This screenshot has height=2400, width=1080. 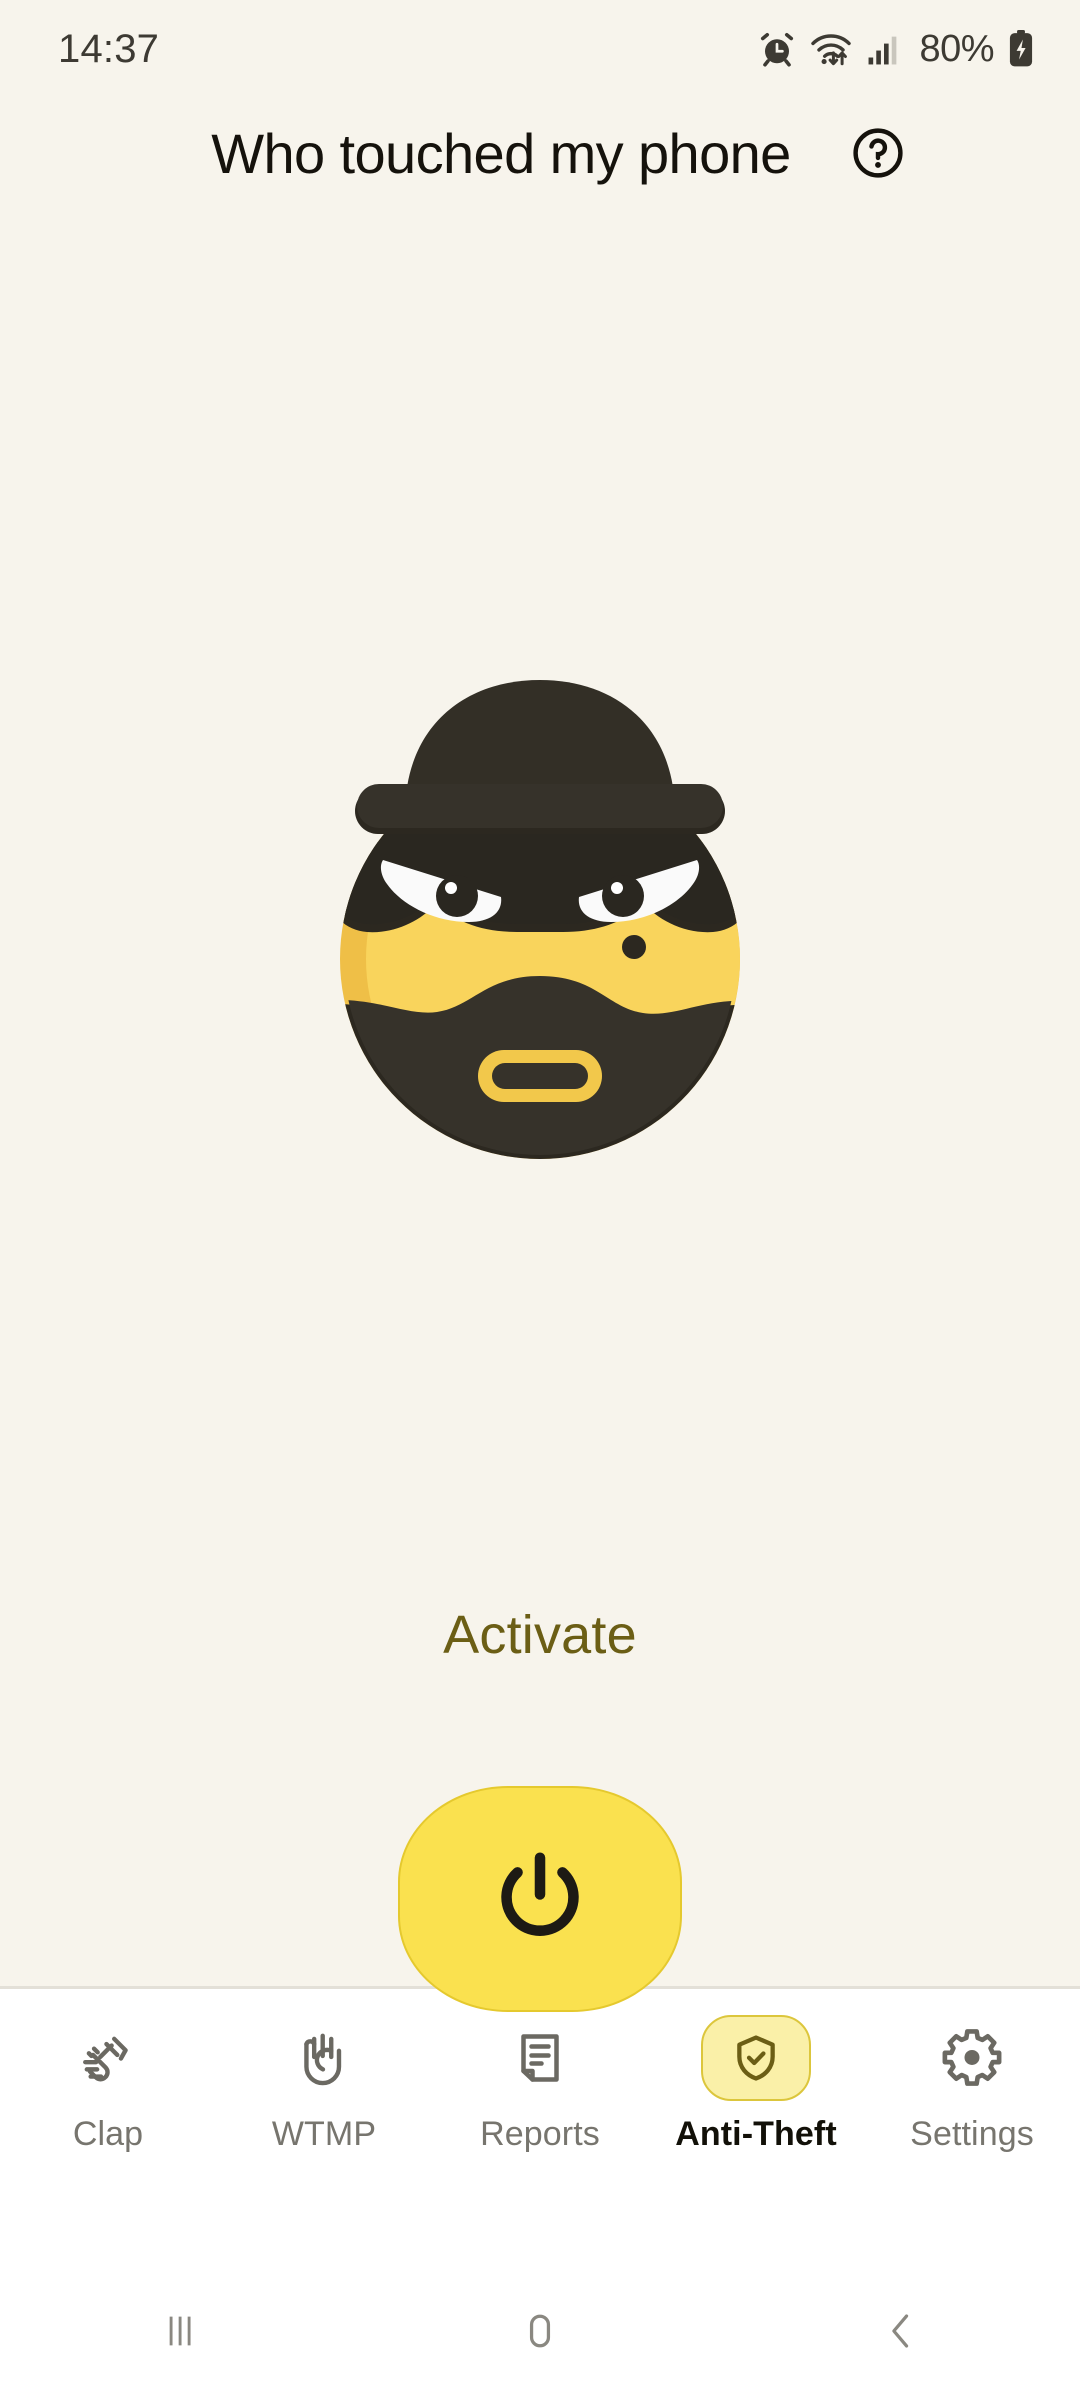 I want to click on tab-reports: Reports, so click(x=540, y=2084).